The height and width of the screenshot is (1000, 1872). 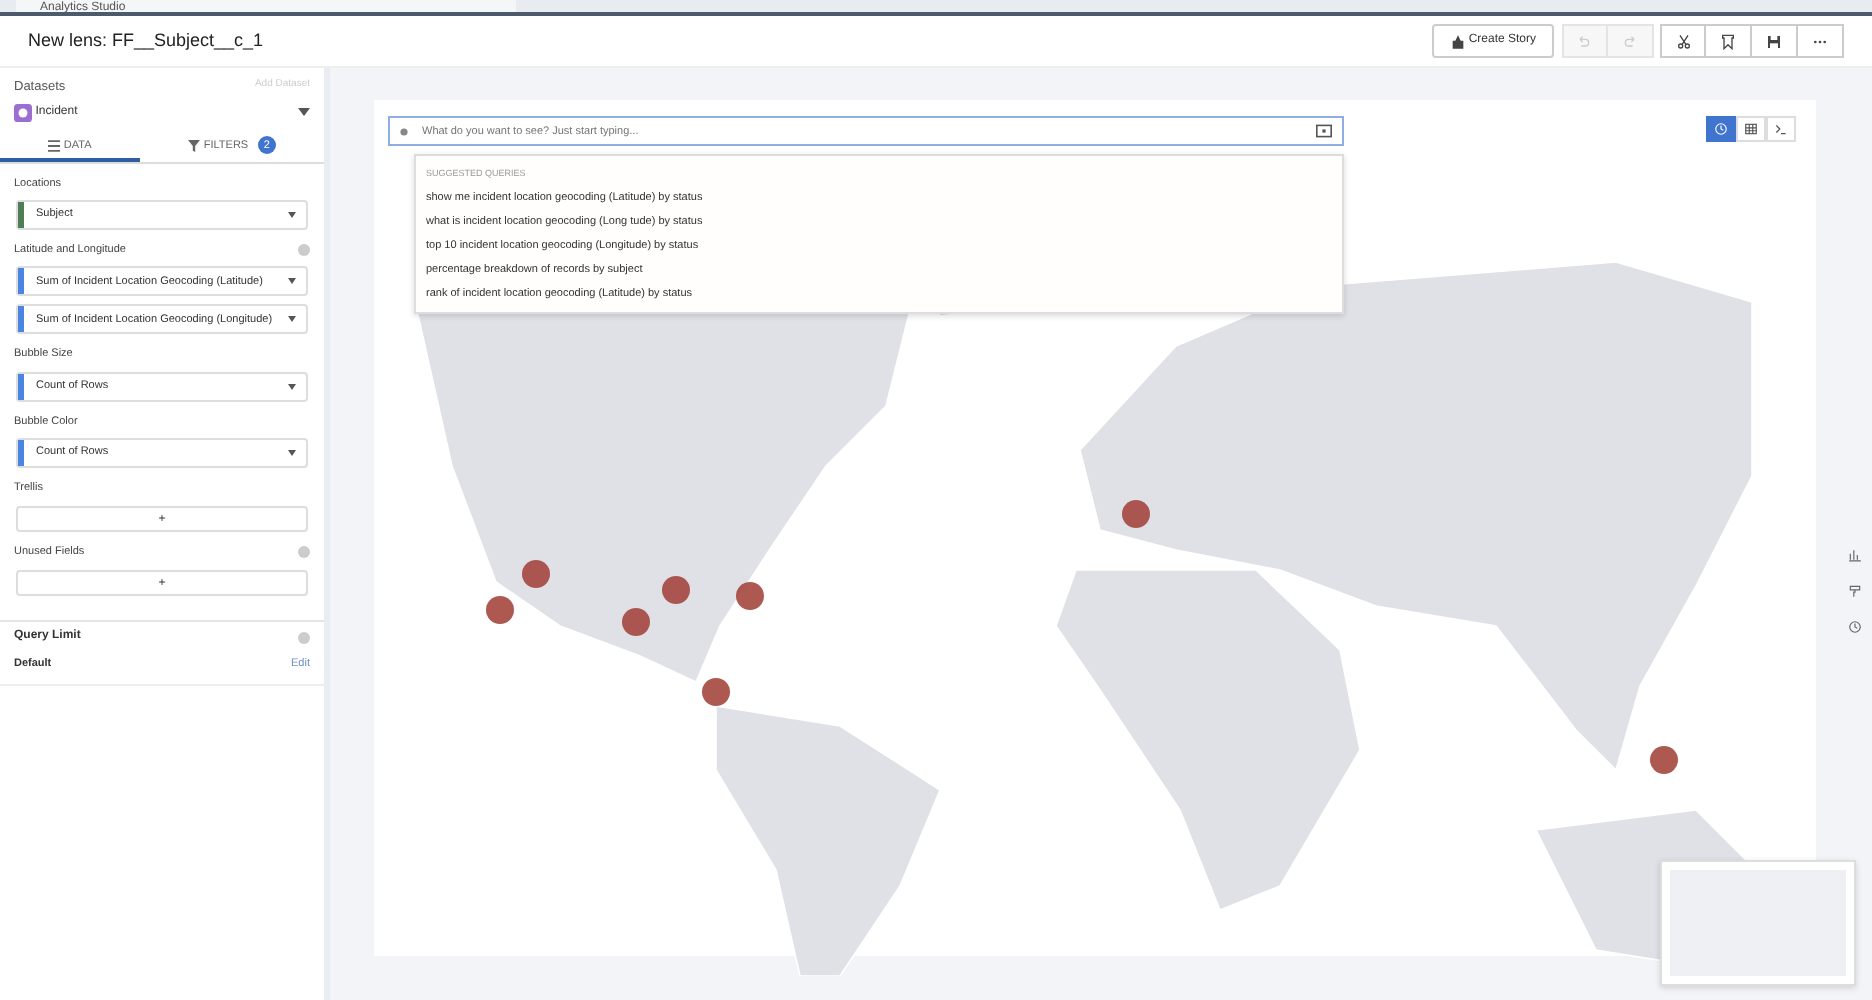 I want to click on terminal-icon, so click(x=1781, y=129).